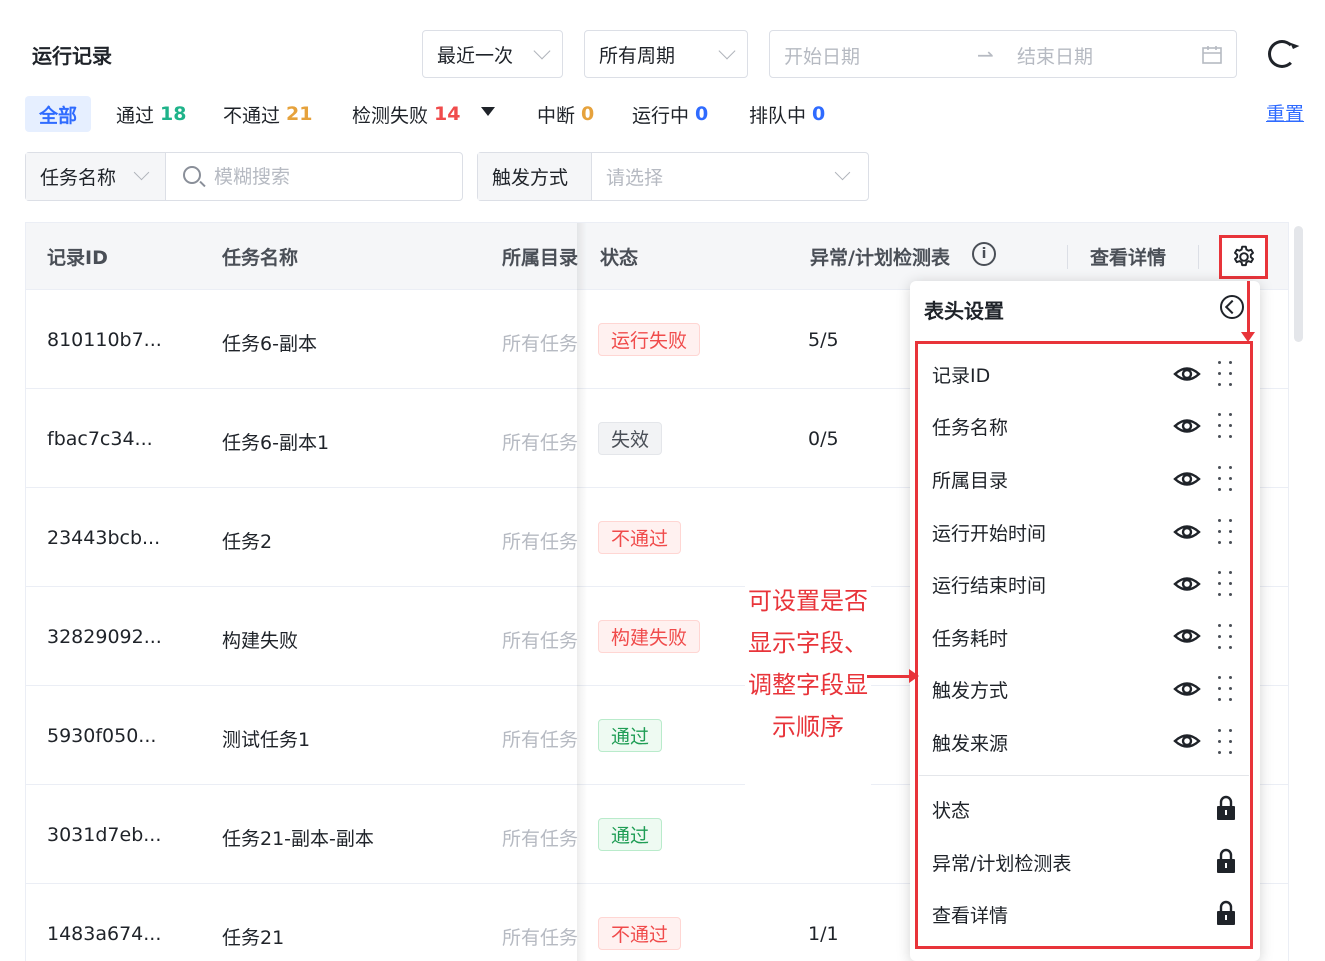  I want to click on filter-queue: 排队中 0, so click(787, 114).